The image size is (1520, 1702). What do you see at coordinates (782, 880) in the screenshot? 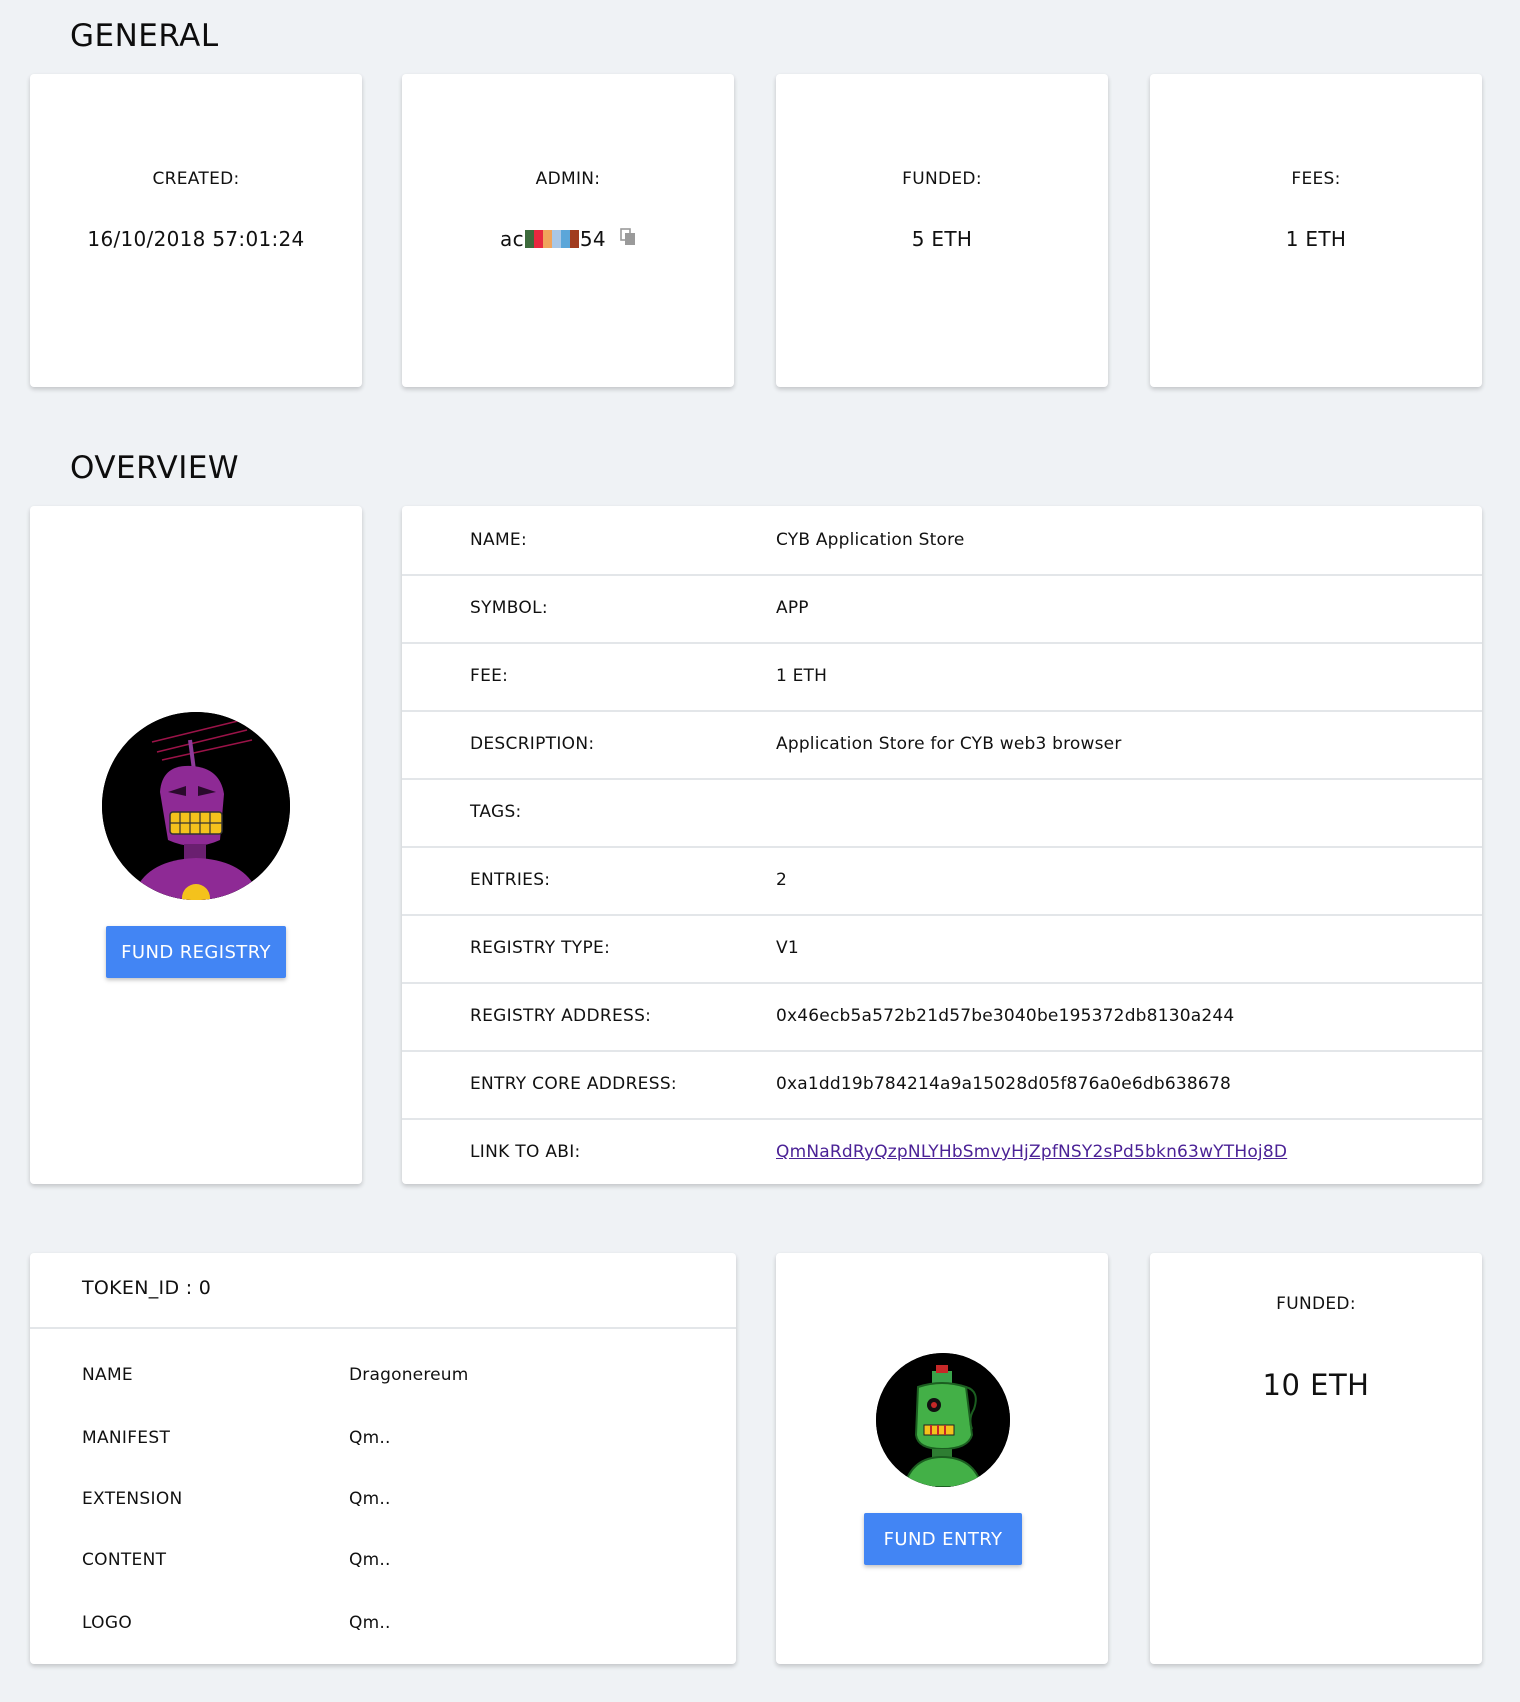
I see `info-row-value: 2` at bounding box center [782, 880].